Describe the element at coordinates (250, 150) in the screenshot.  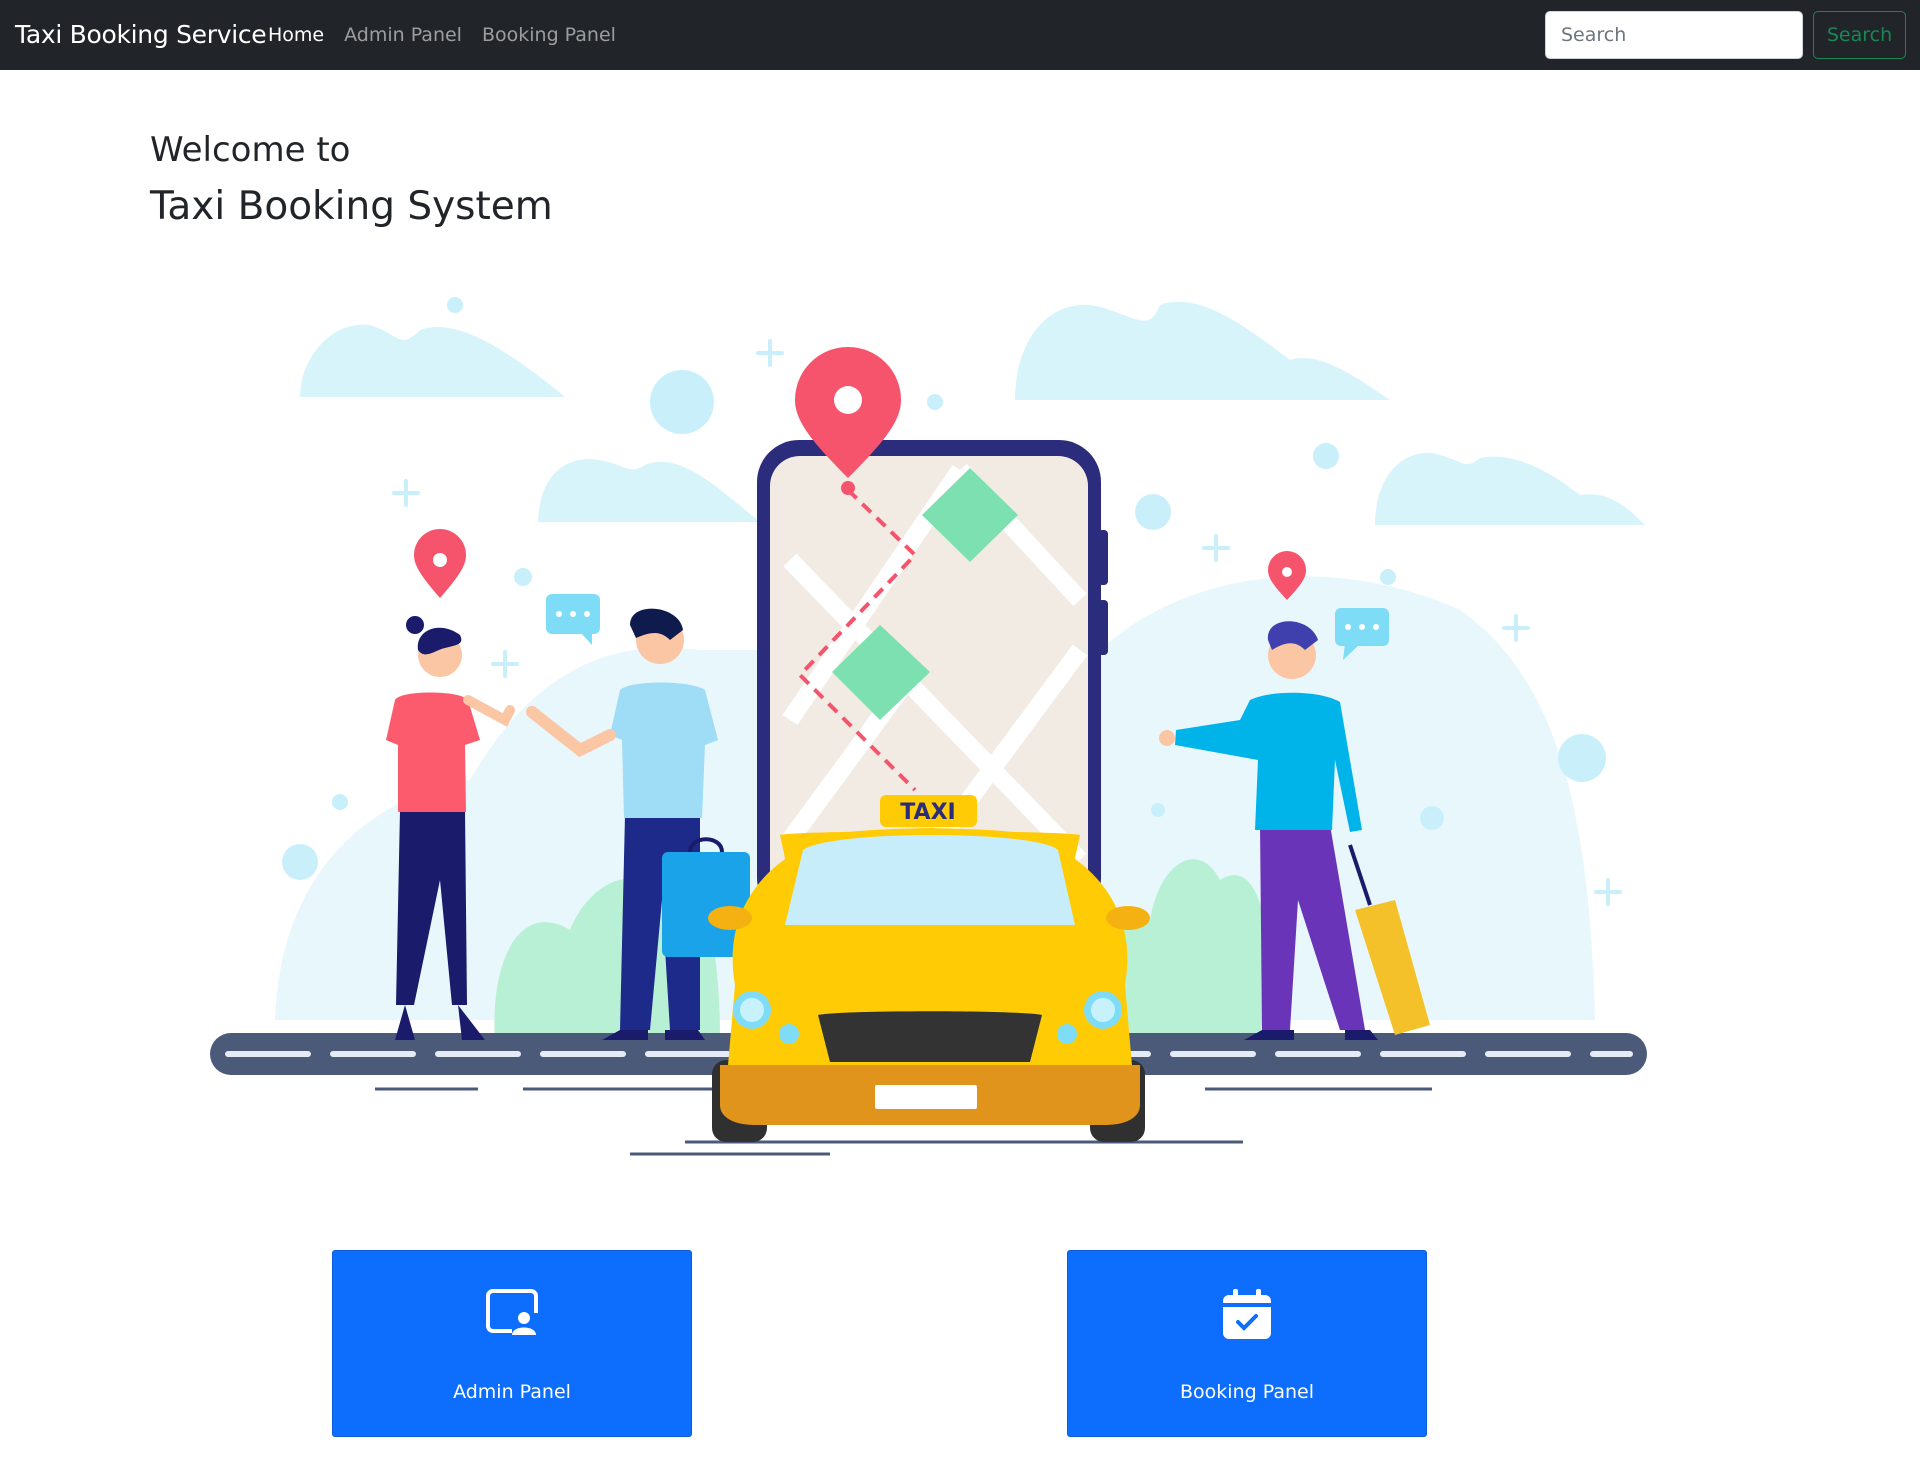
I see `welcome-heading: Welcome to` at that location.